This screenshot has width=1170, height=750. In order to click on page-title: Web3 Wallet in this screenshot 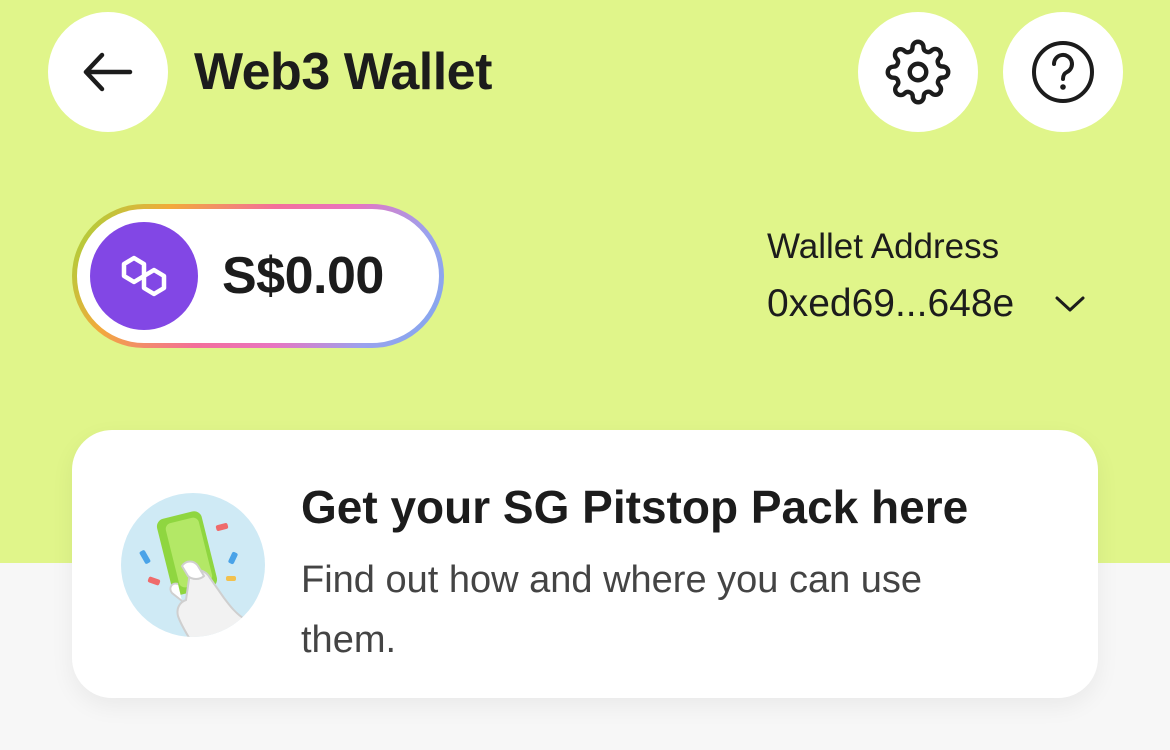, I will do `click(343, 72)`.